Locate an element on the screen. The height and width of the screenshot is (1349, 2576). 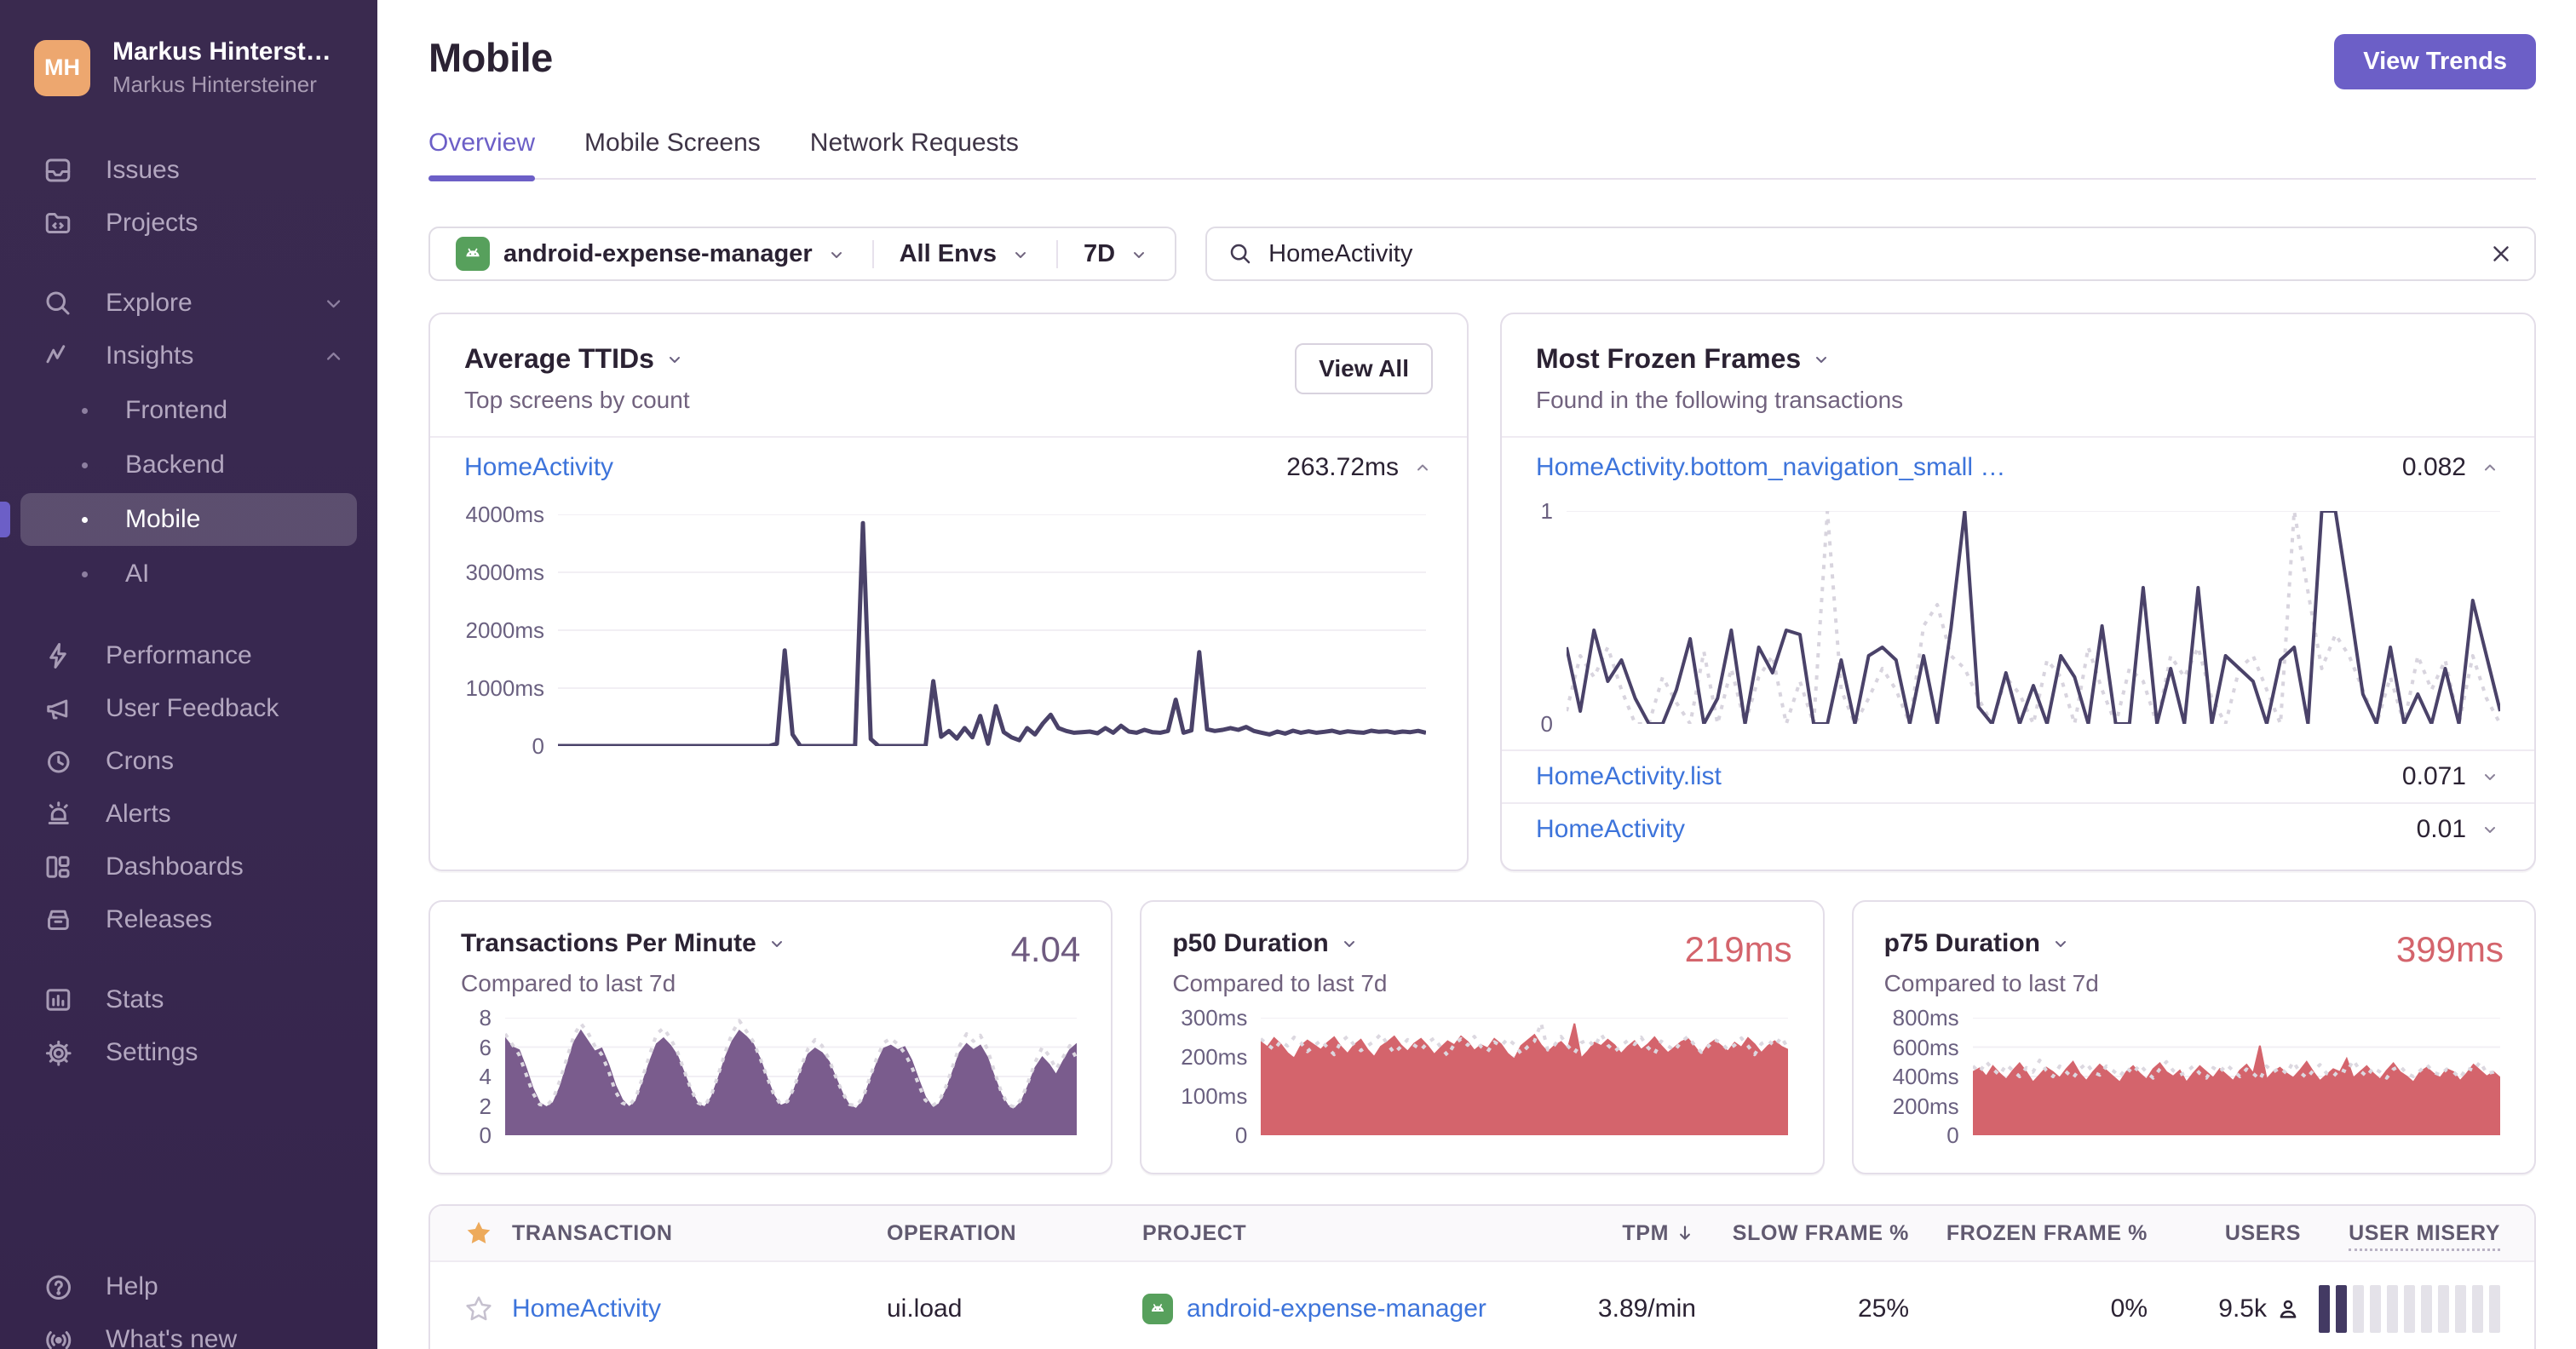
column-header-transaction: TRANSACTION is located at coordinates (699, 1234).